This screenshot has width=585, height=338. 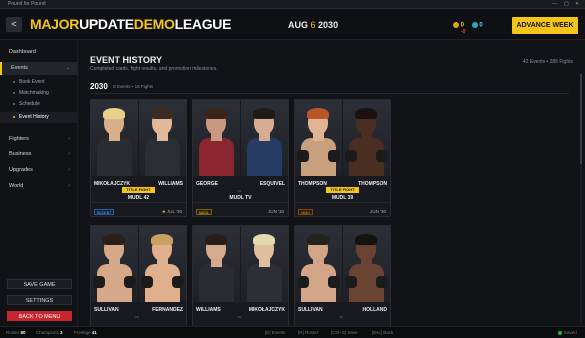 I want to click on shortcut-roster: [R] Roster, so click(x=308, y=332).